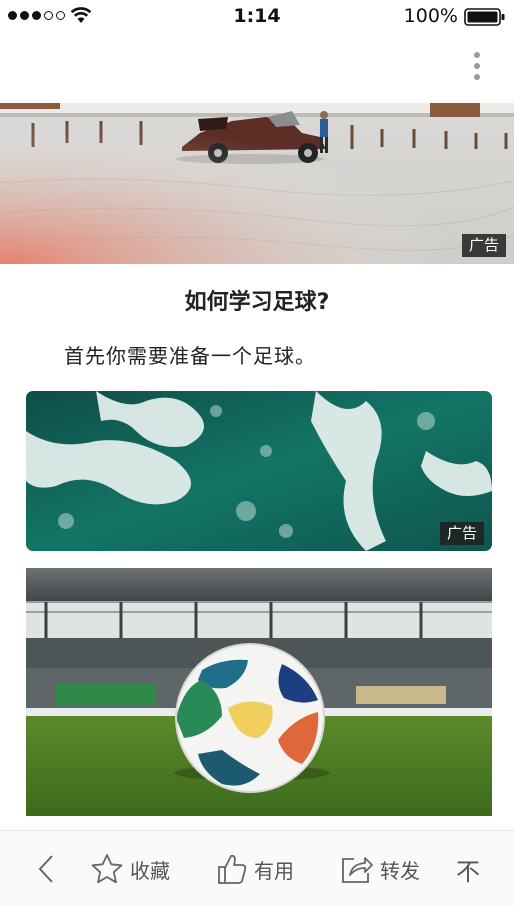 This screenshot has width=514, height=906. What do you see at coordinates (274, 870) in the screenshot?
I see `useful-label: 有用` at bounding box center [274, 870].